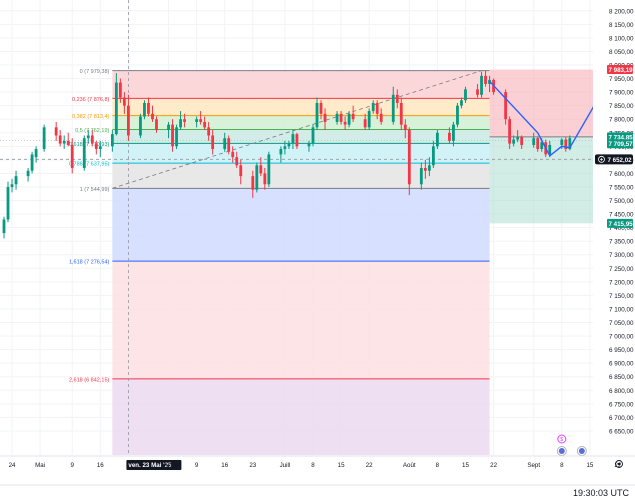 This screenshot has width=635, height=500. What do you see at coordinates (621, 106) in the screenshot?
I see `price-tick-label: 7 850,00` at bounding box center [621, 106].